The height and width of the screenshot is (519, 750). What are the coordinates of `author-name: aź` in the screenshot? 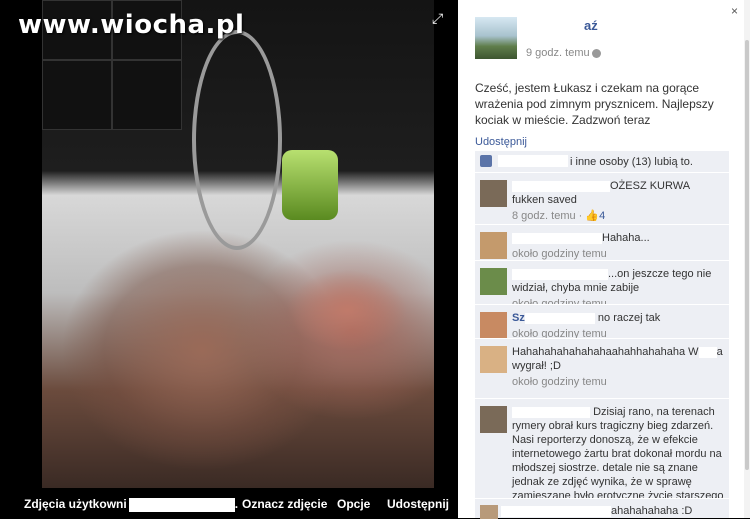 It's located at (591, 25).